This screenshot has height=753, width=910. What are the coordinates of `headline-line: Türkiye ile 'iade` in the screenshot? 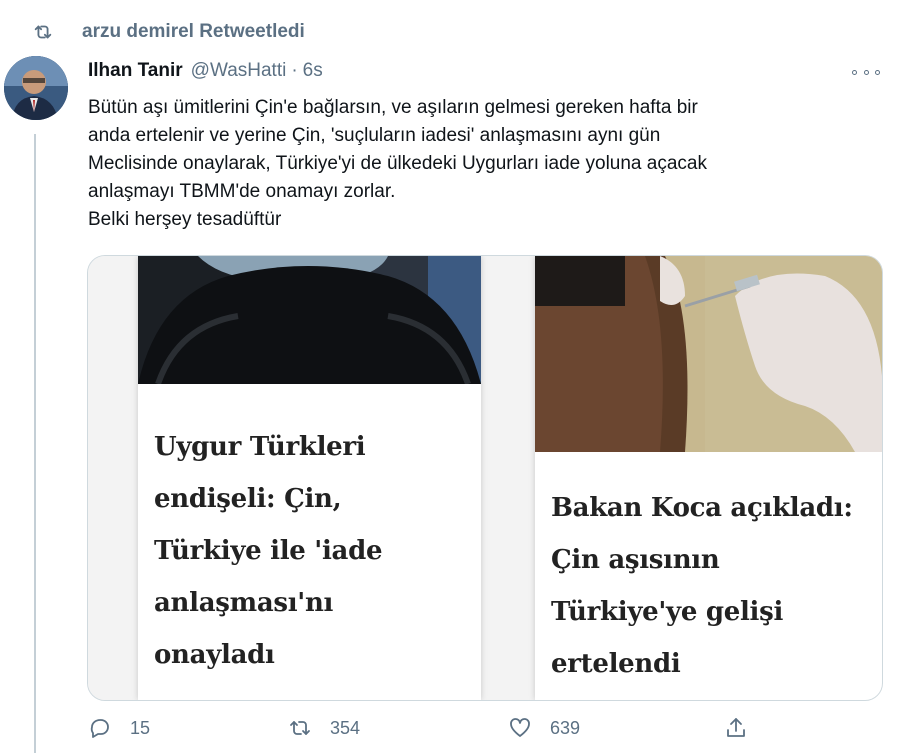 It's located at (268, 551).